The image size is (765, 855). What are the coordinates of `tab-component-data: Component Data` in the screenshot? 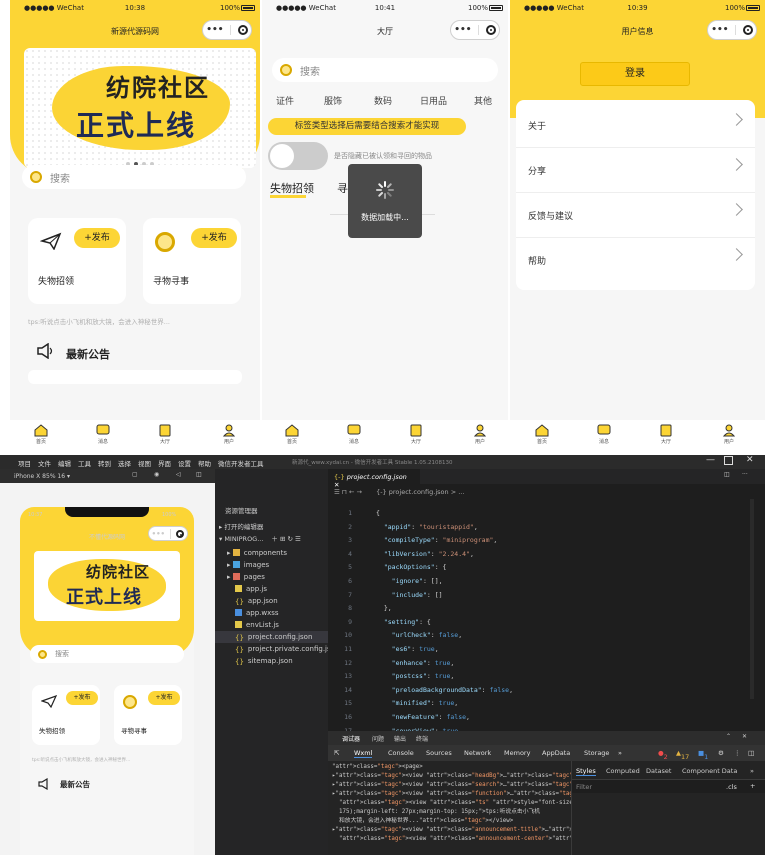 It's located at (709, 771).